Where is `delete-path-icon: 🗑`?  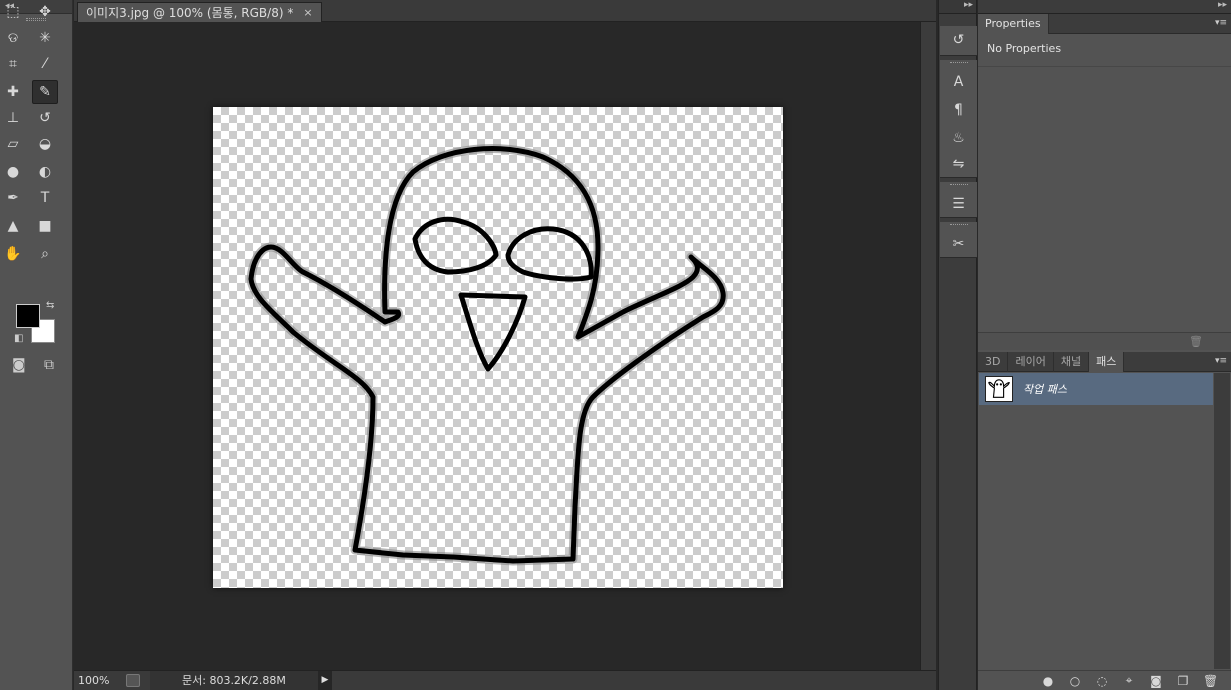 delete-path-icon: 🗑 is located at coordinates (1210, 681).